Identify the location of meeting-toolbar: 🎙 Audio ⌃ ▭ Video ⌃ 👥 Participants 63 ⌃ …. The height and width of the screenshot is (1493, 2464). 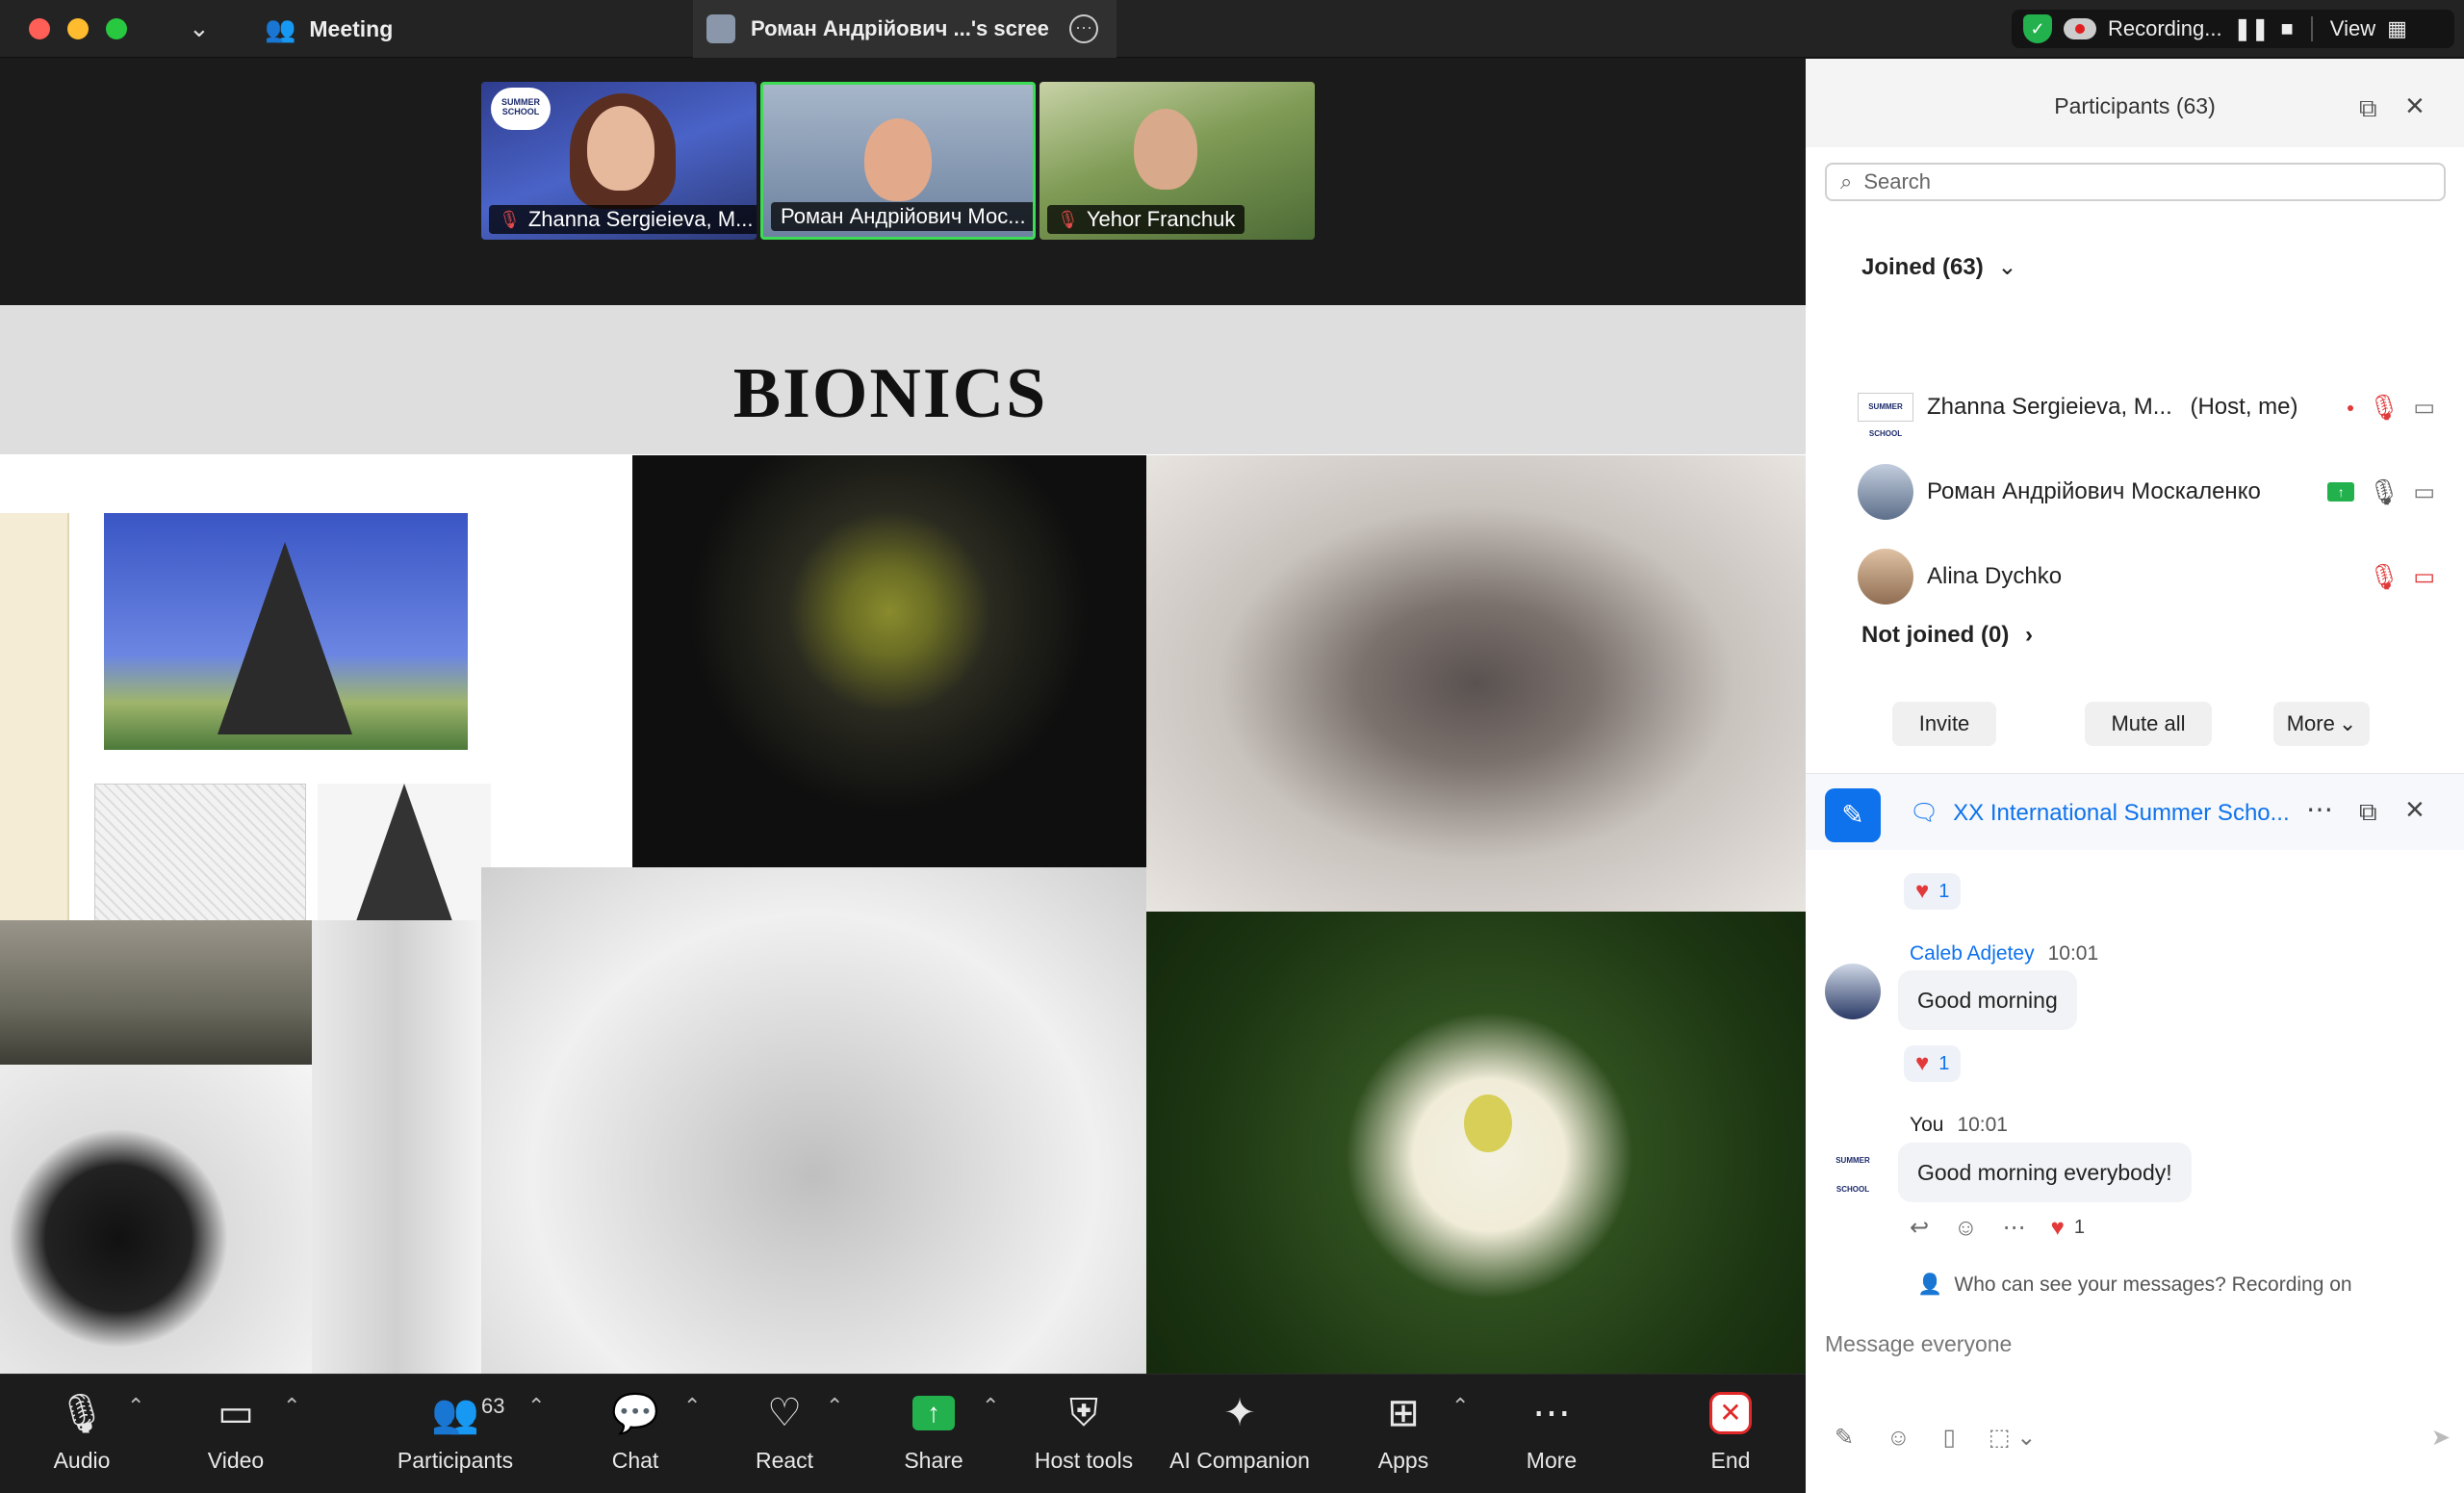
(903, 1433).